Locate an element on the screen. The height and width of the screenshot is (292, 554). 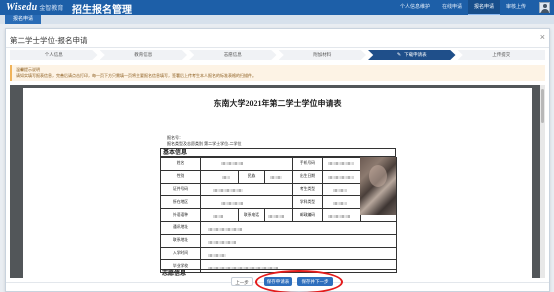
redacted-subject is located at coordinates (340, 203).